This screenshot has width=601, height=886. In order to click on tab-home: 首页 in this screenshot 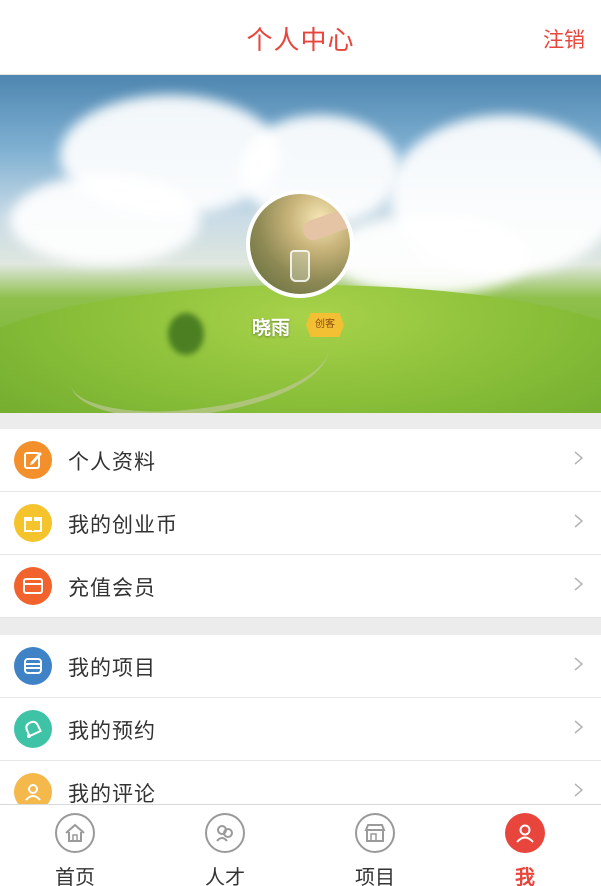, I will do `click(75, 845)`.